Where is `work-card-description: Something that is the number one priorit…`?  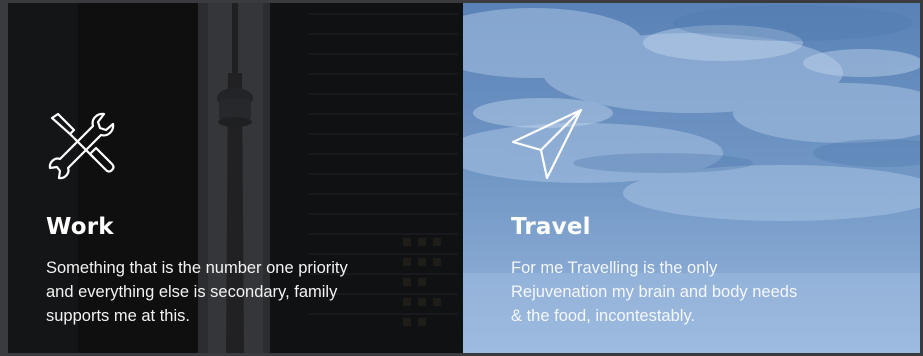
work-card-description: Something that is the number one priorit… is located at coordinates (197, 292).